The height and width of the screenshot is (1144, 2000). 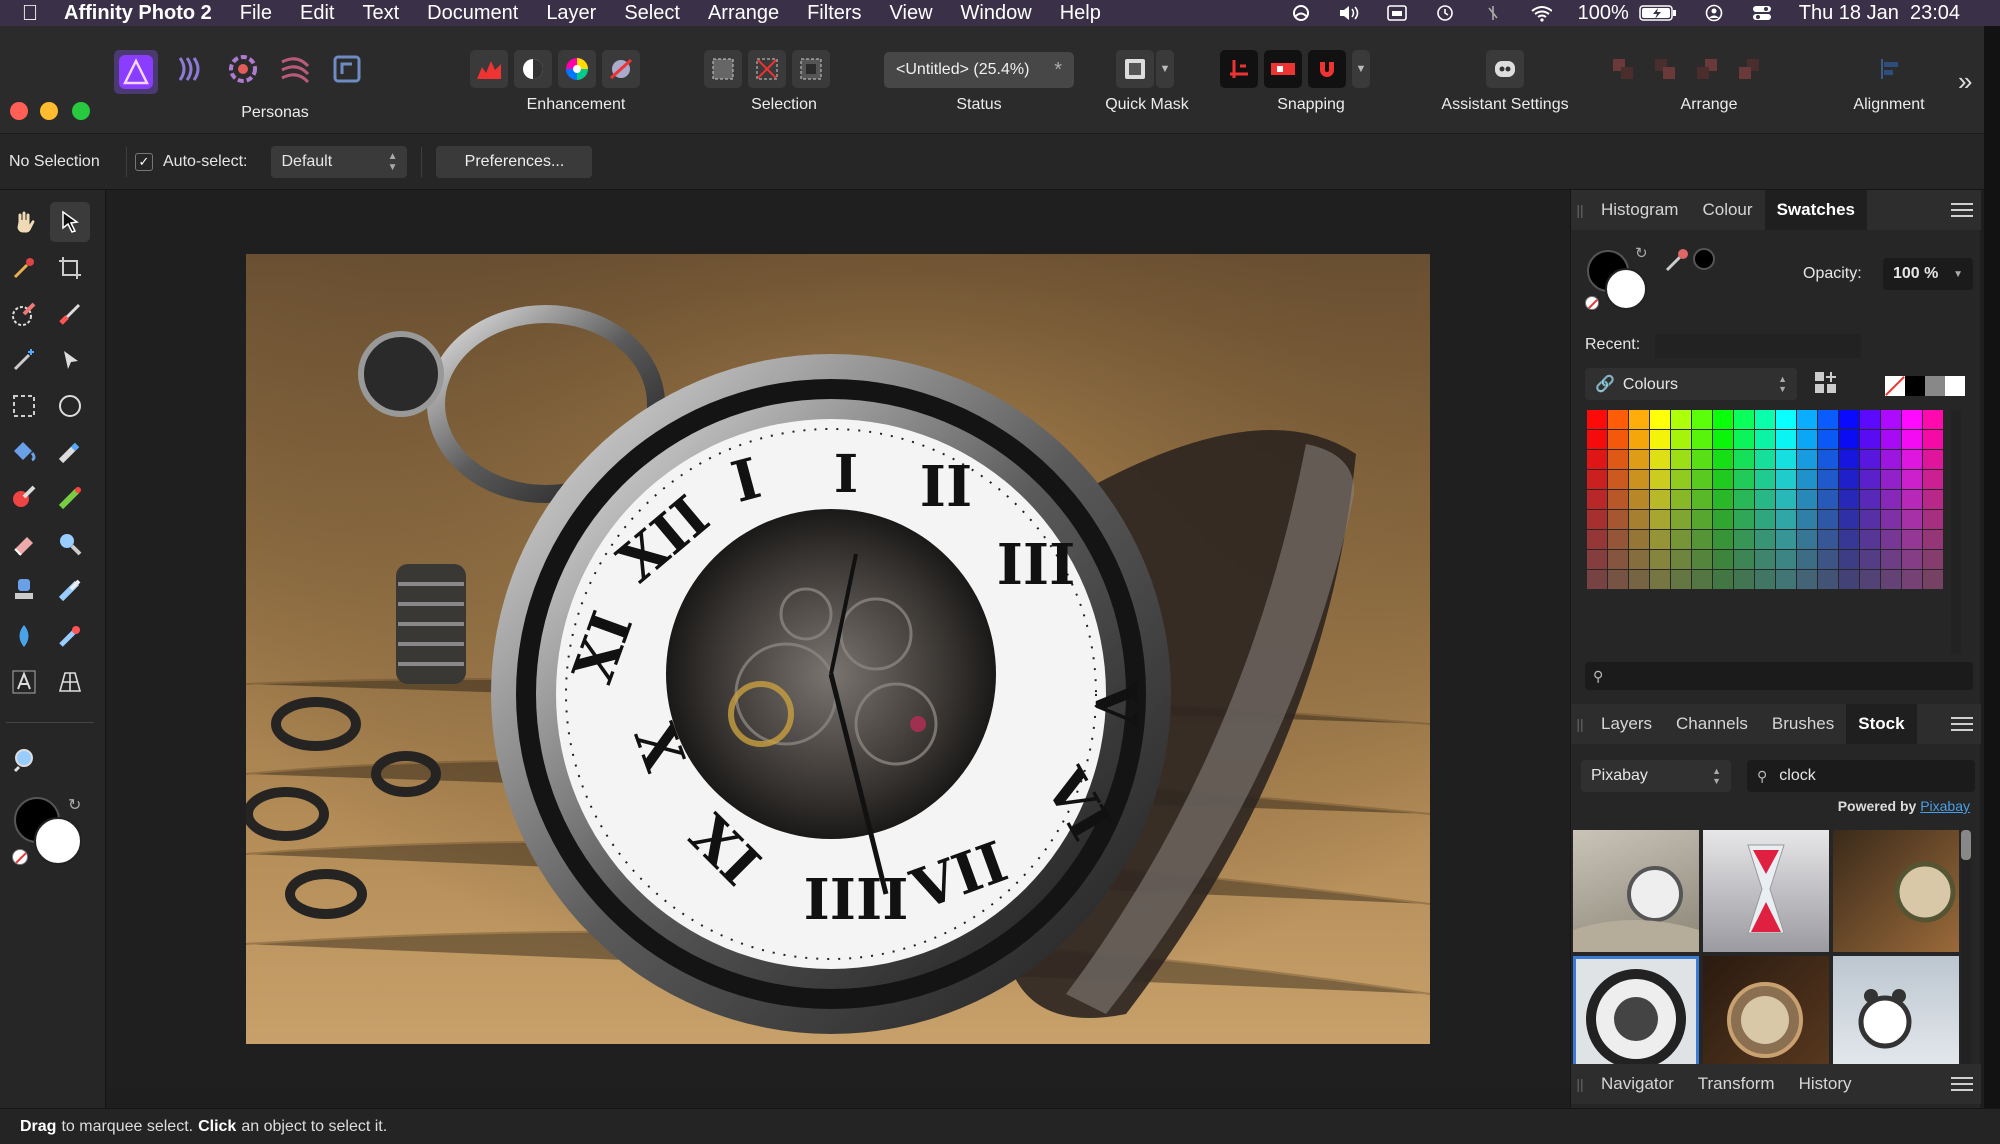 What do you see at coordinates (1665, 69) in the screenshot?
I see `move-back-one-button` at bounding box center [1665, 69].